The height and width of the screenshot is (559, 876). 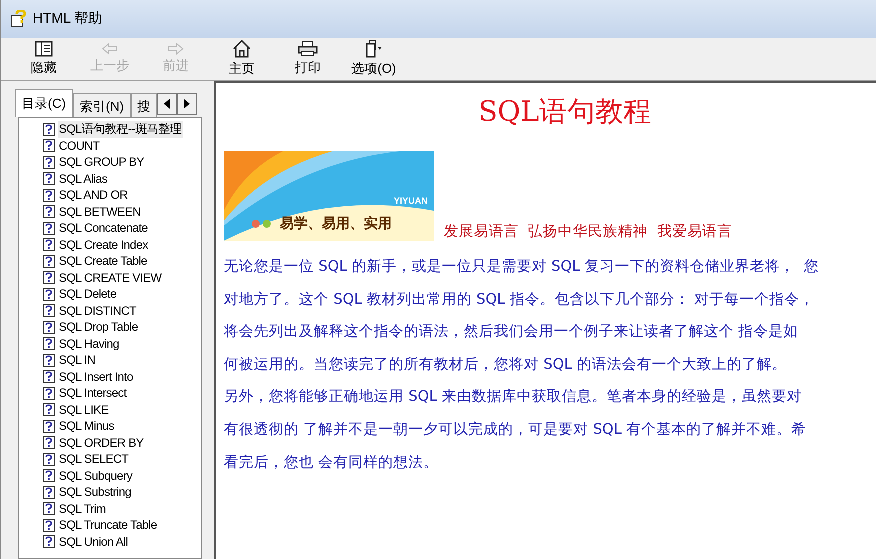 What do you see at coordinates (374, 59) in the screenshot?
I see `toolbar-button: 选项(O)` at bounding box center [374, 59].